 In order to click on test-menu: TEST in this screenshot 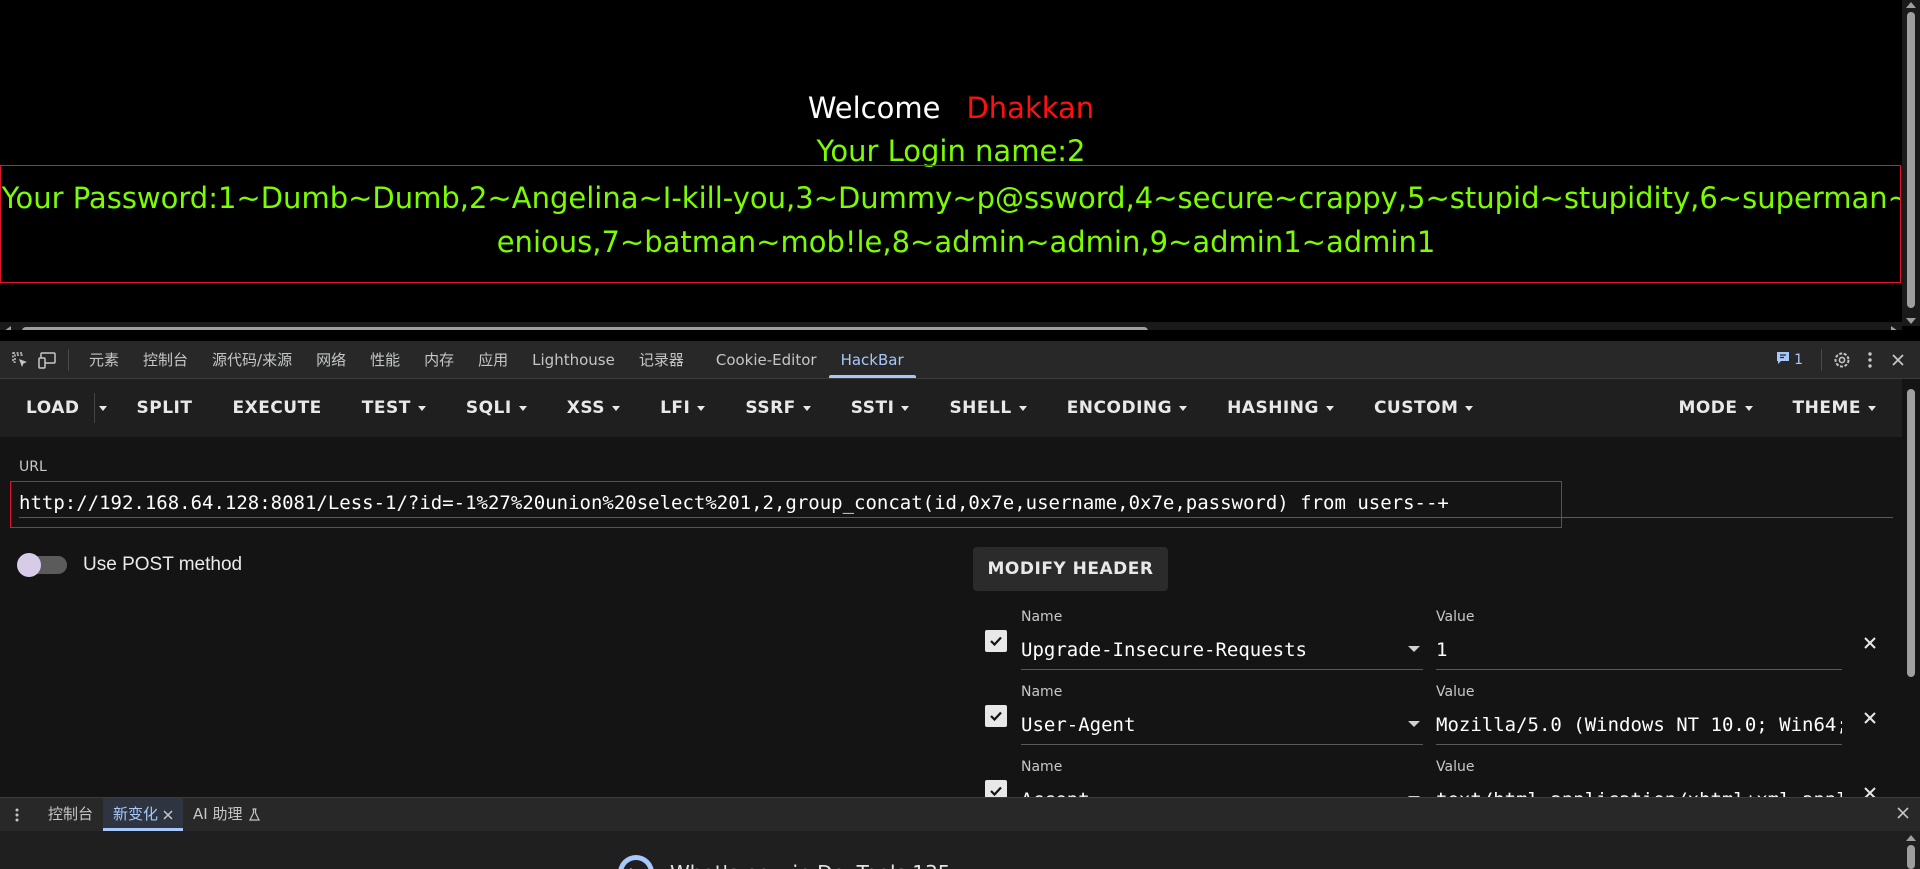, I will do `click(394, 408)`.